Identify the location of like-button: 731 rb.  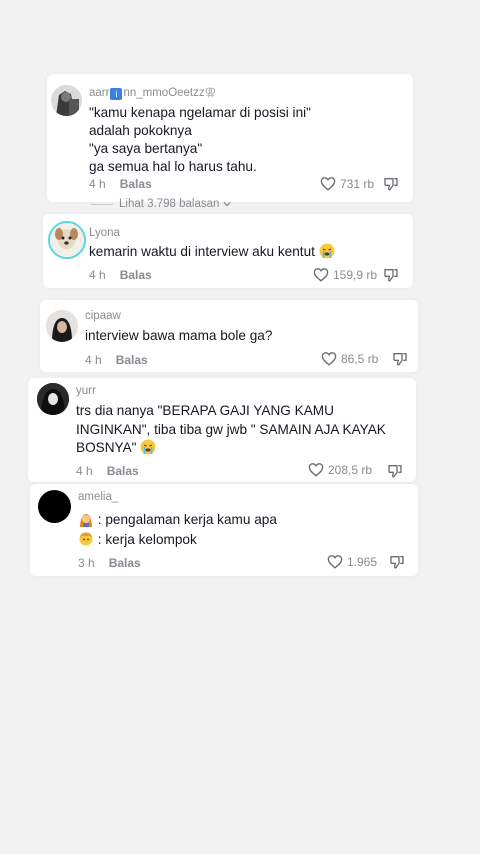
(347, 183).